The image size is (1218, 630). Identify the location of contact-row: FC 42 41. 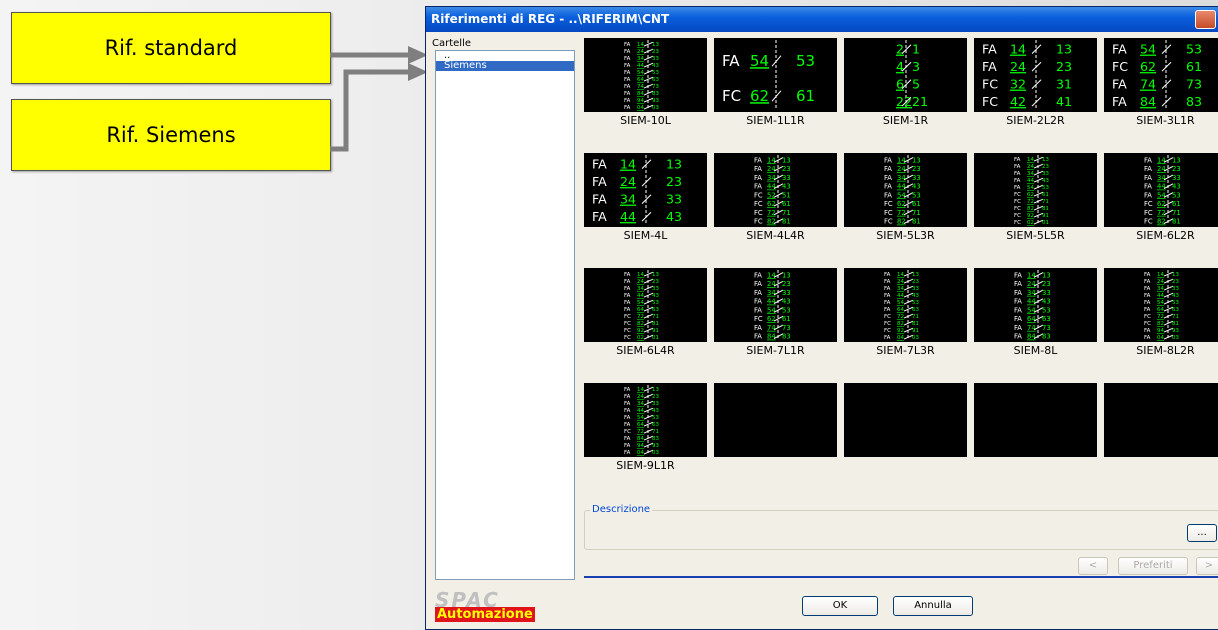
(1027, 101).